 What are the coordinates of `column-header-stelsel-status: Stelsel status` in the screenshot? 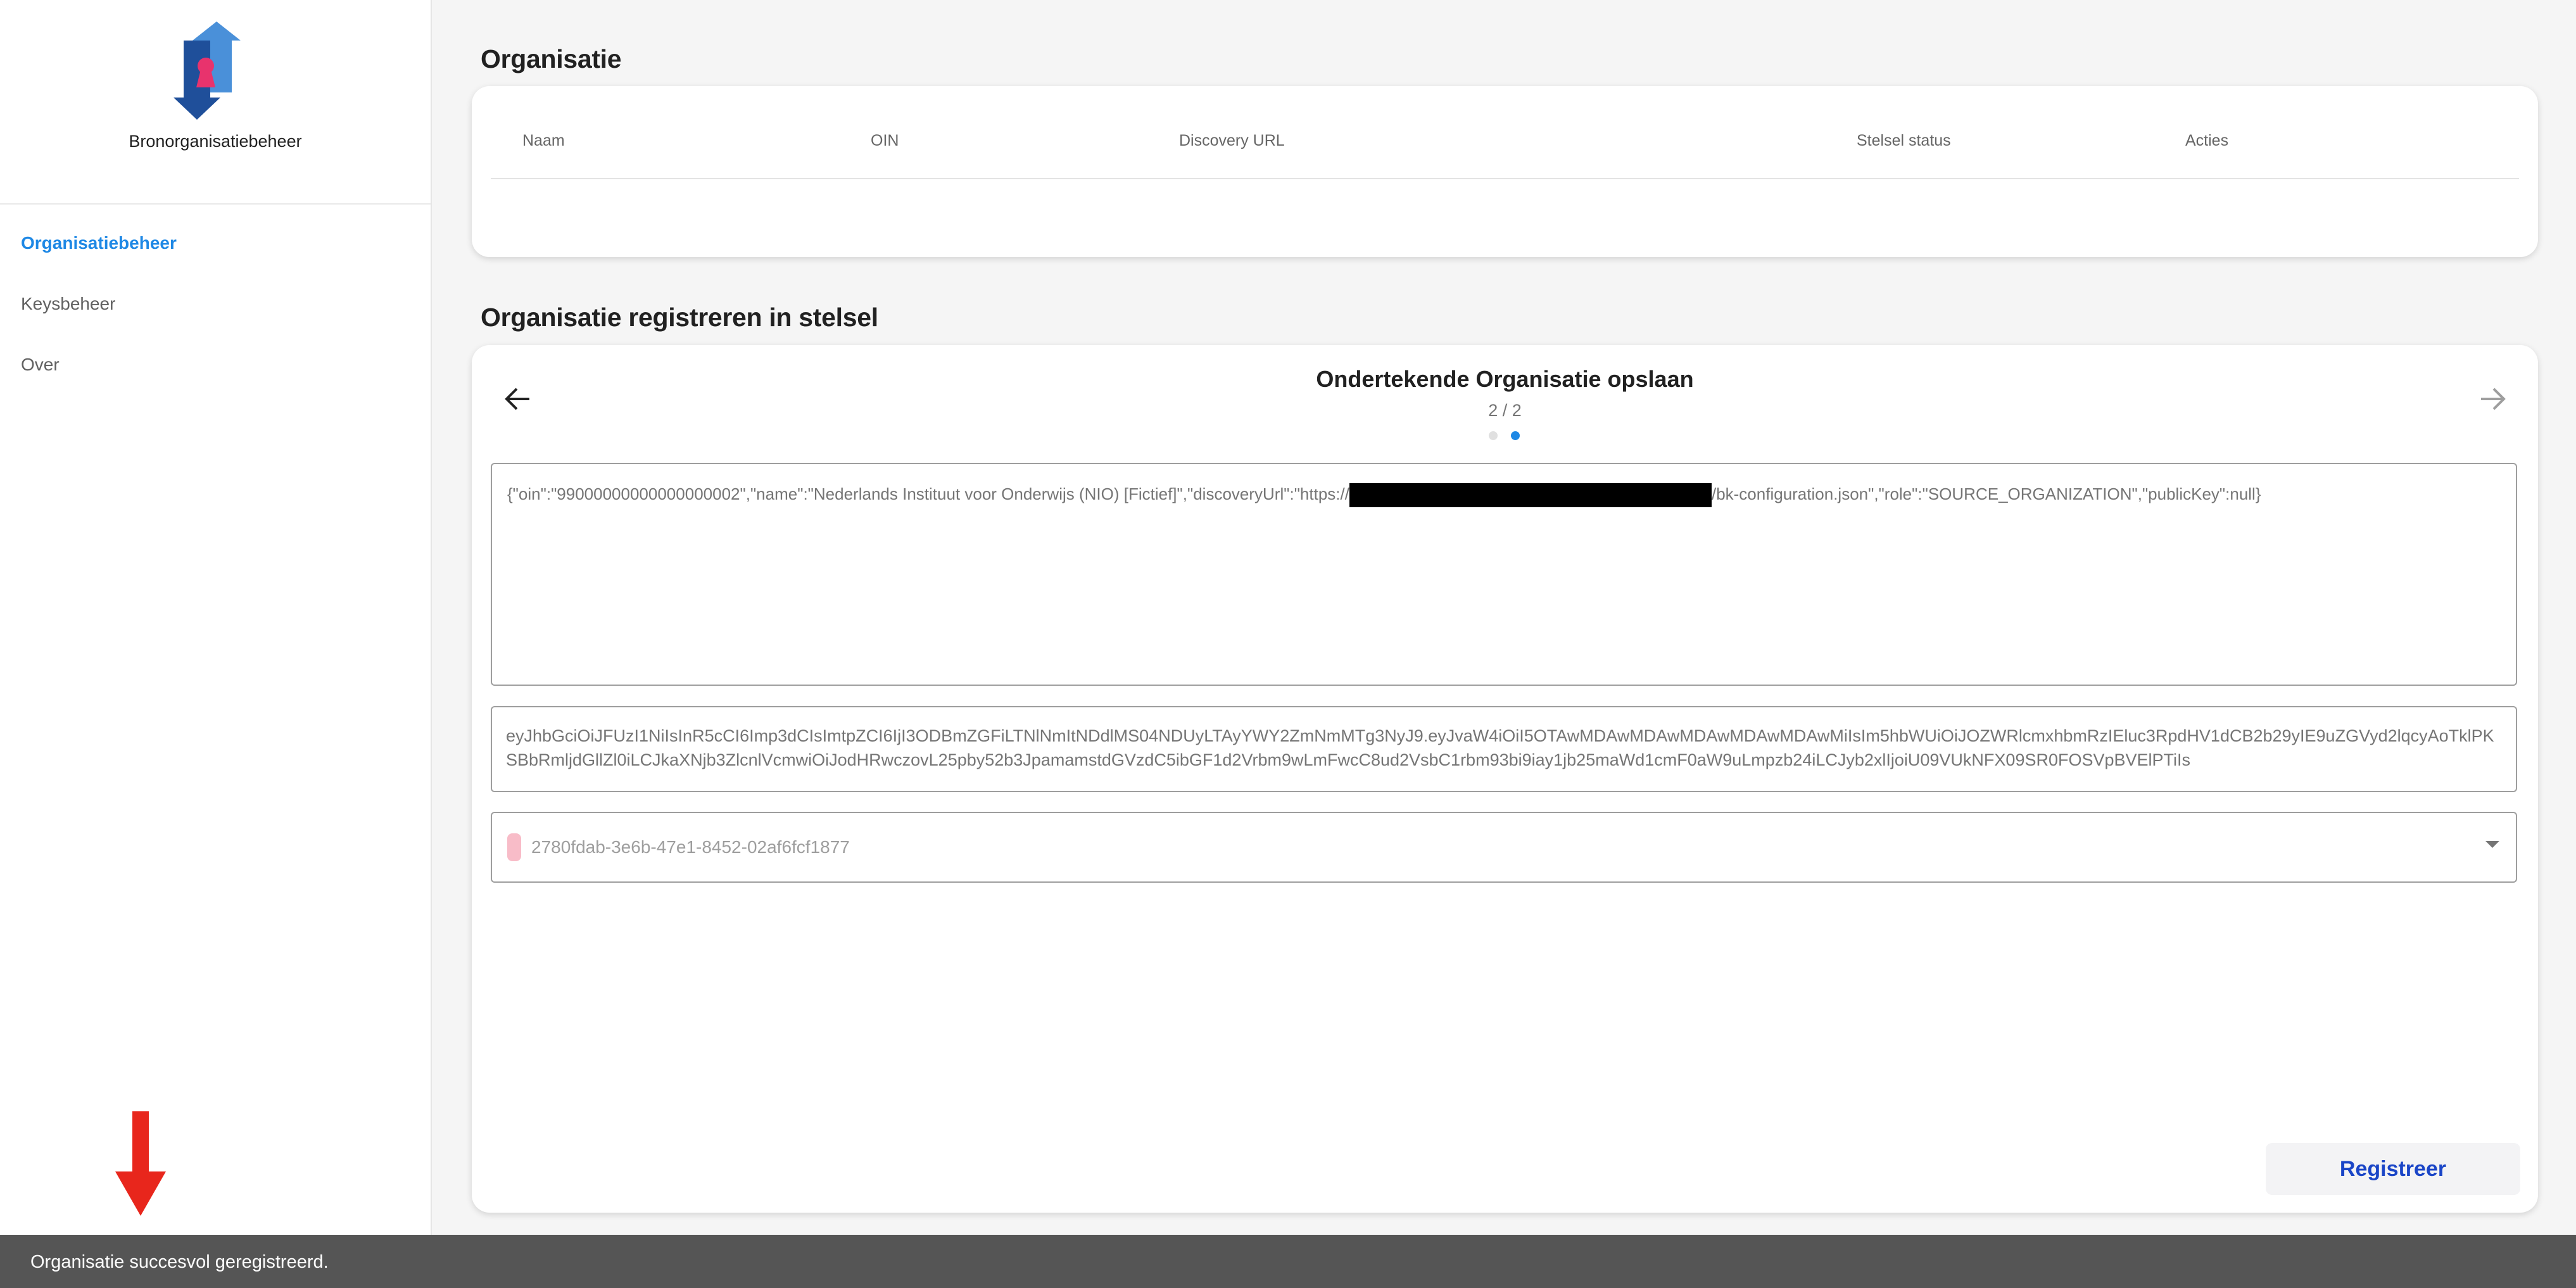 It's located at (1904, 140).